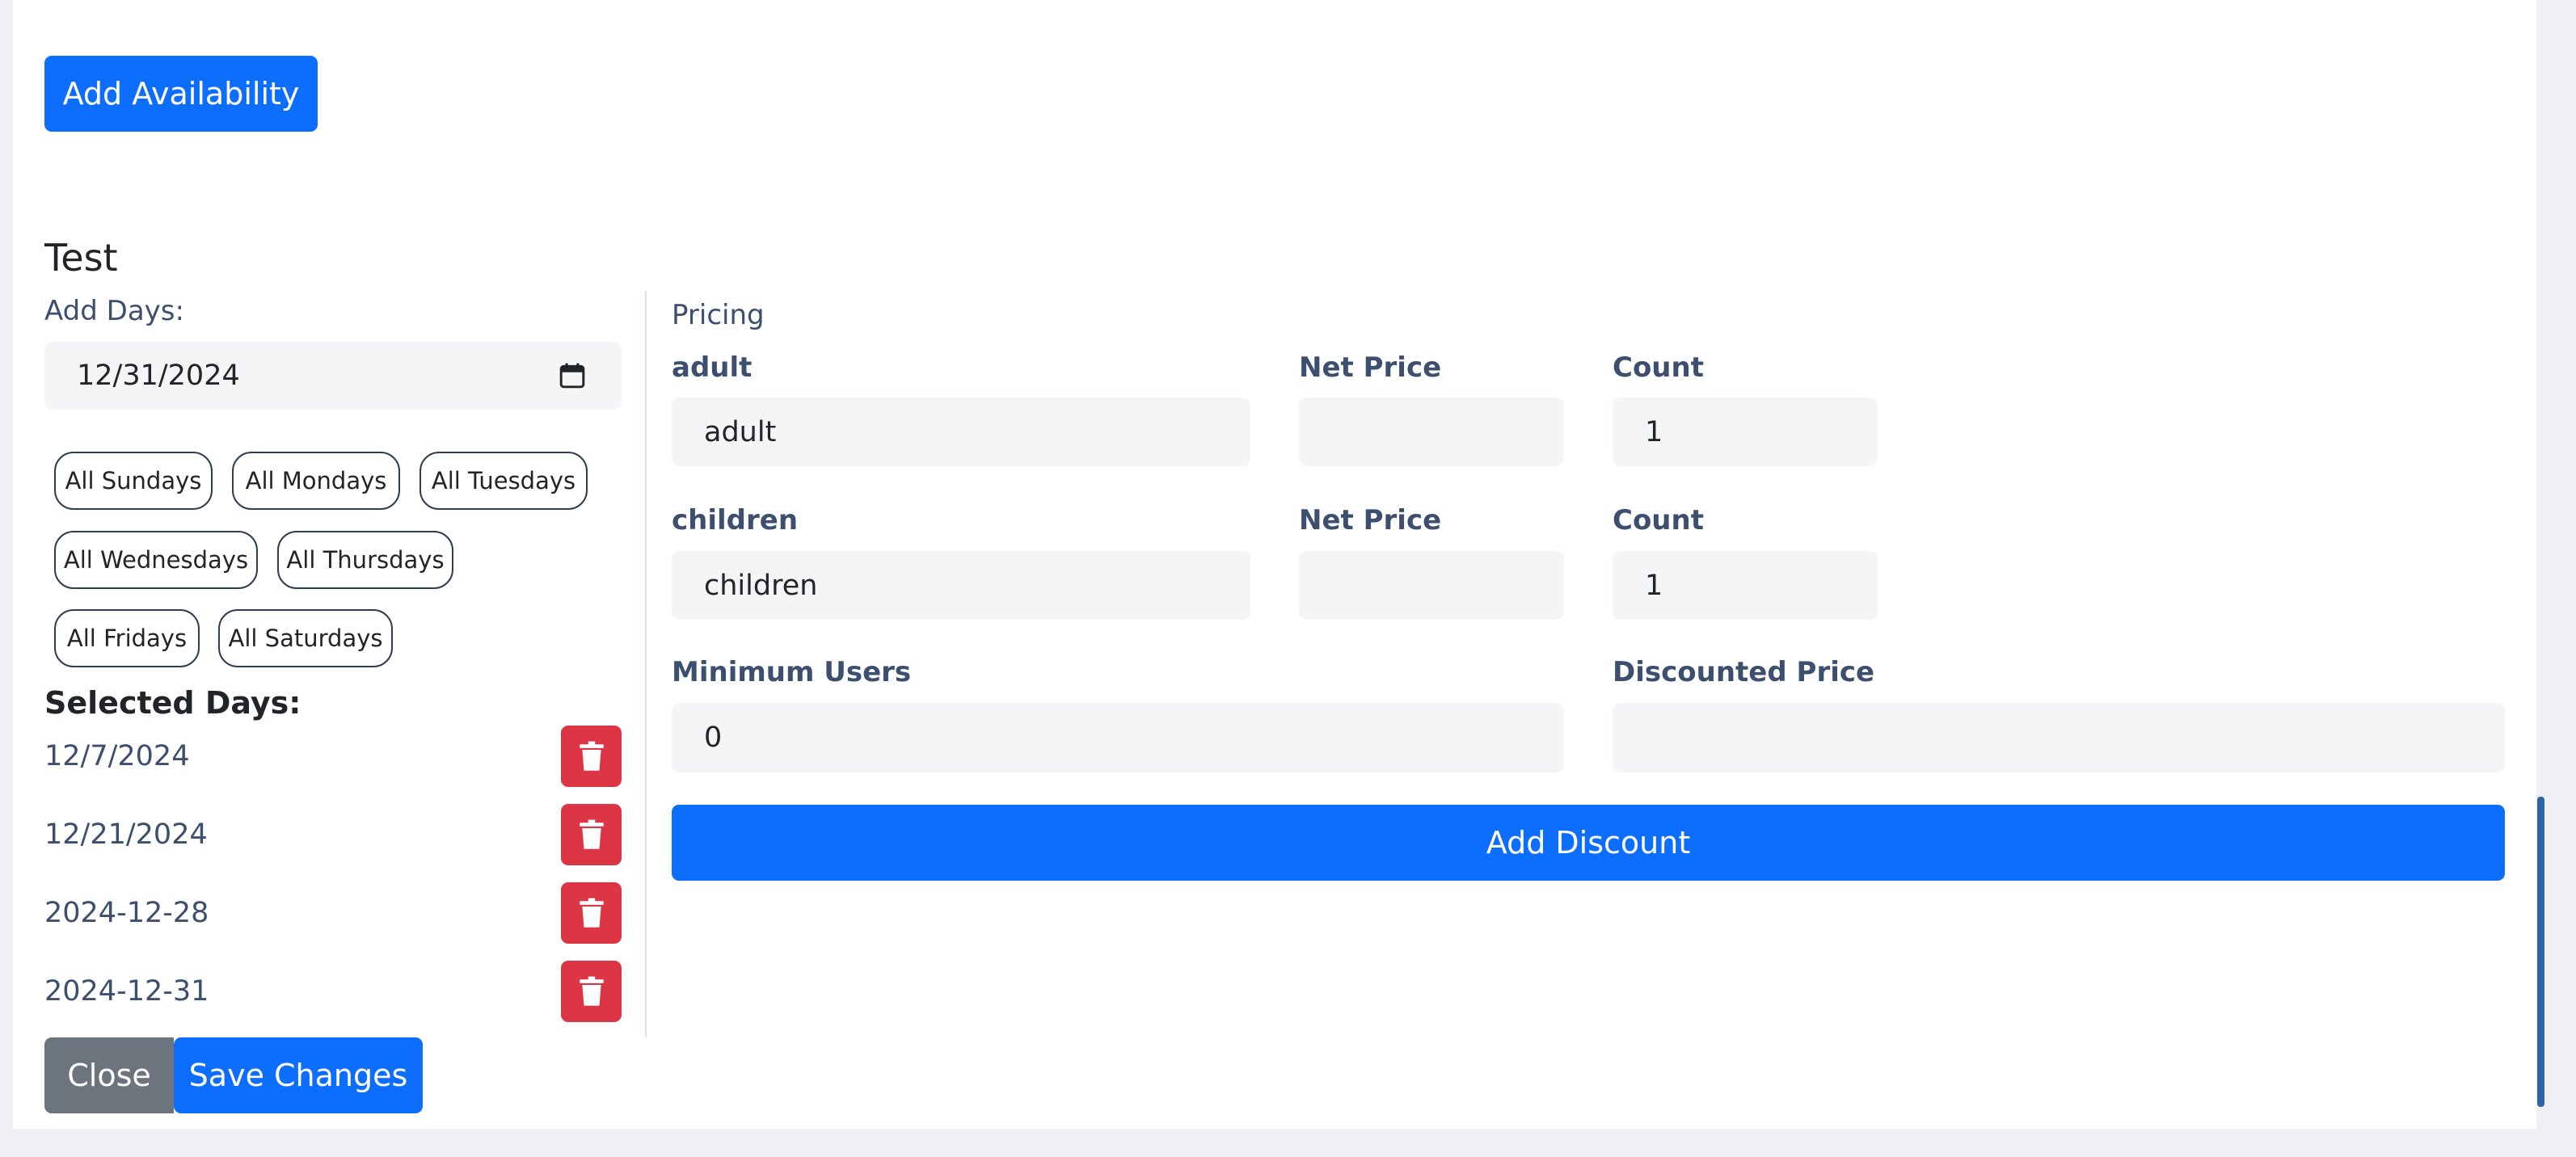 The image size is (2576, 1157). I want to click on date-input: 12/31/2024, so click(333, 376).